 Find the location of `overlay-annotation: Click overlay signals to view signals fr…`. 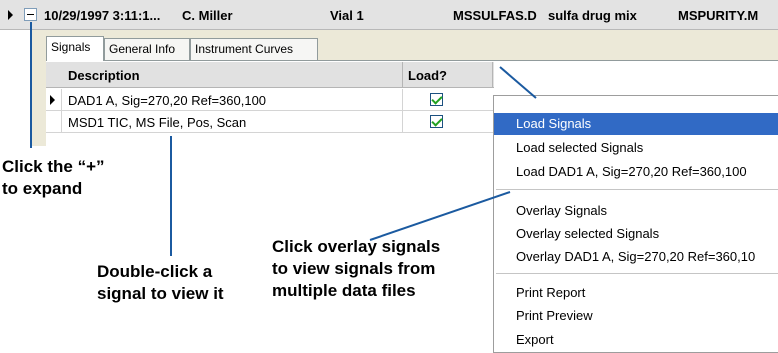

overlay-annotation: Click overlay signals to view signals fr… is located at coordinates (356, 269).